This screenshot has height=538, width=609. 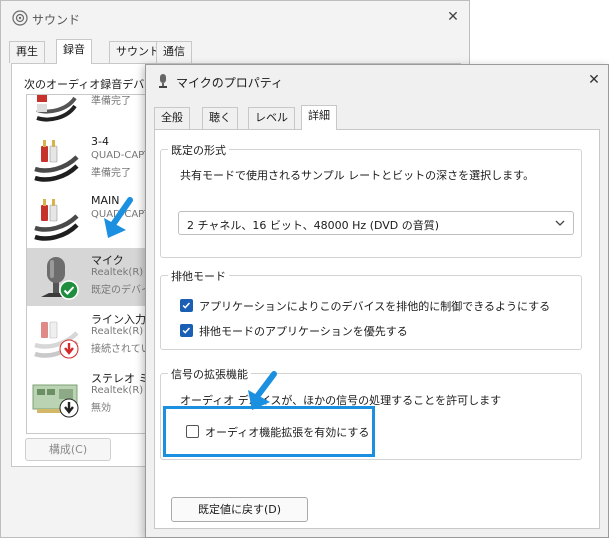 I want to click on device-name: 3-4, so click(x=100, y=141).